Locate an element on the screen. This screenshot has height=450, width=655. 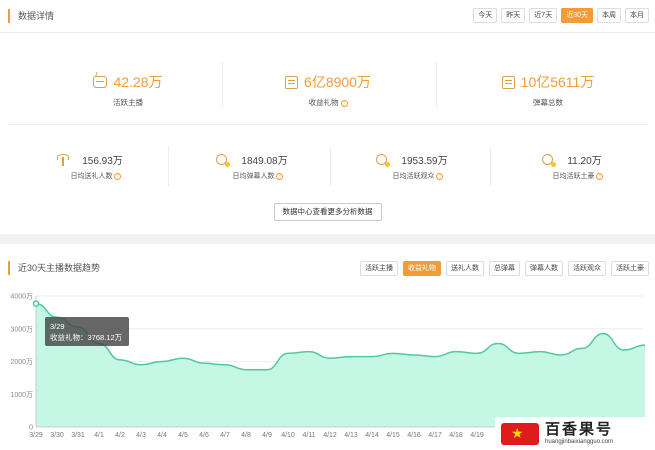
star-logo-icon is located at coordinates (520, 433).